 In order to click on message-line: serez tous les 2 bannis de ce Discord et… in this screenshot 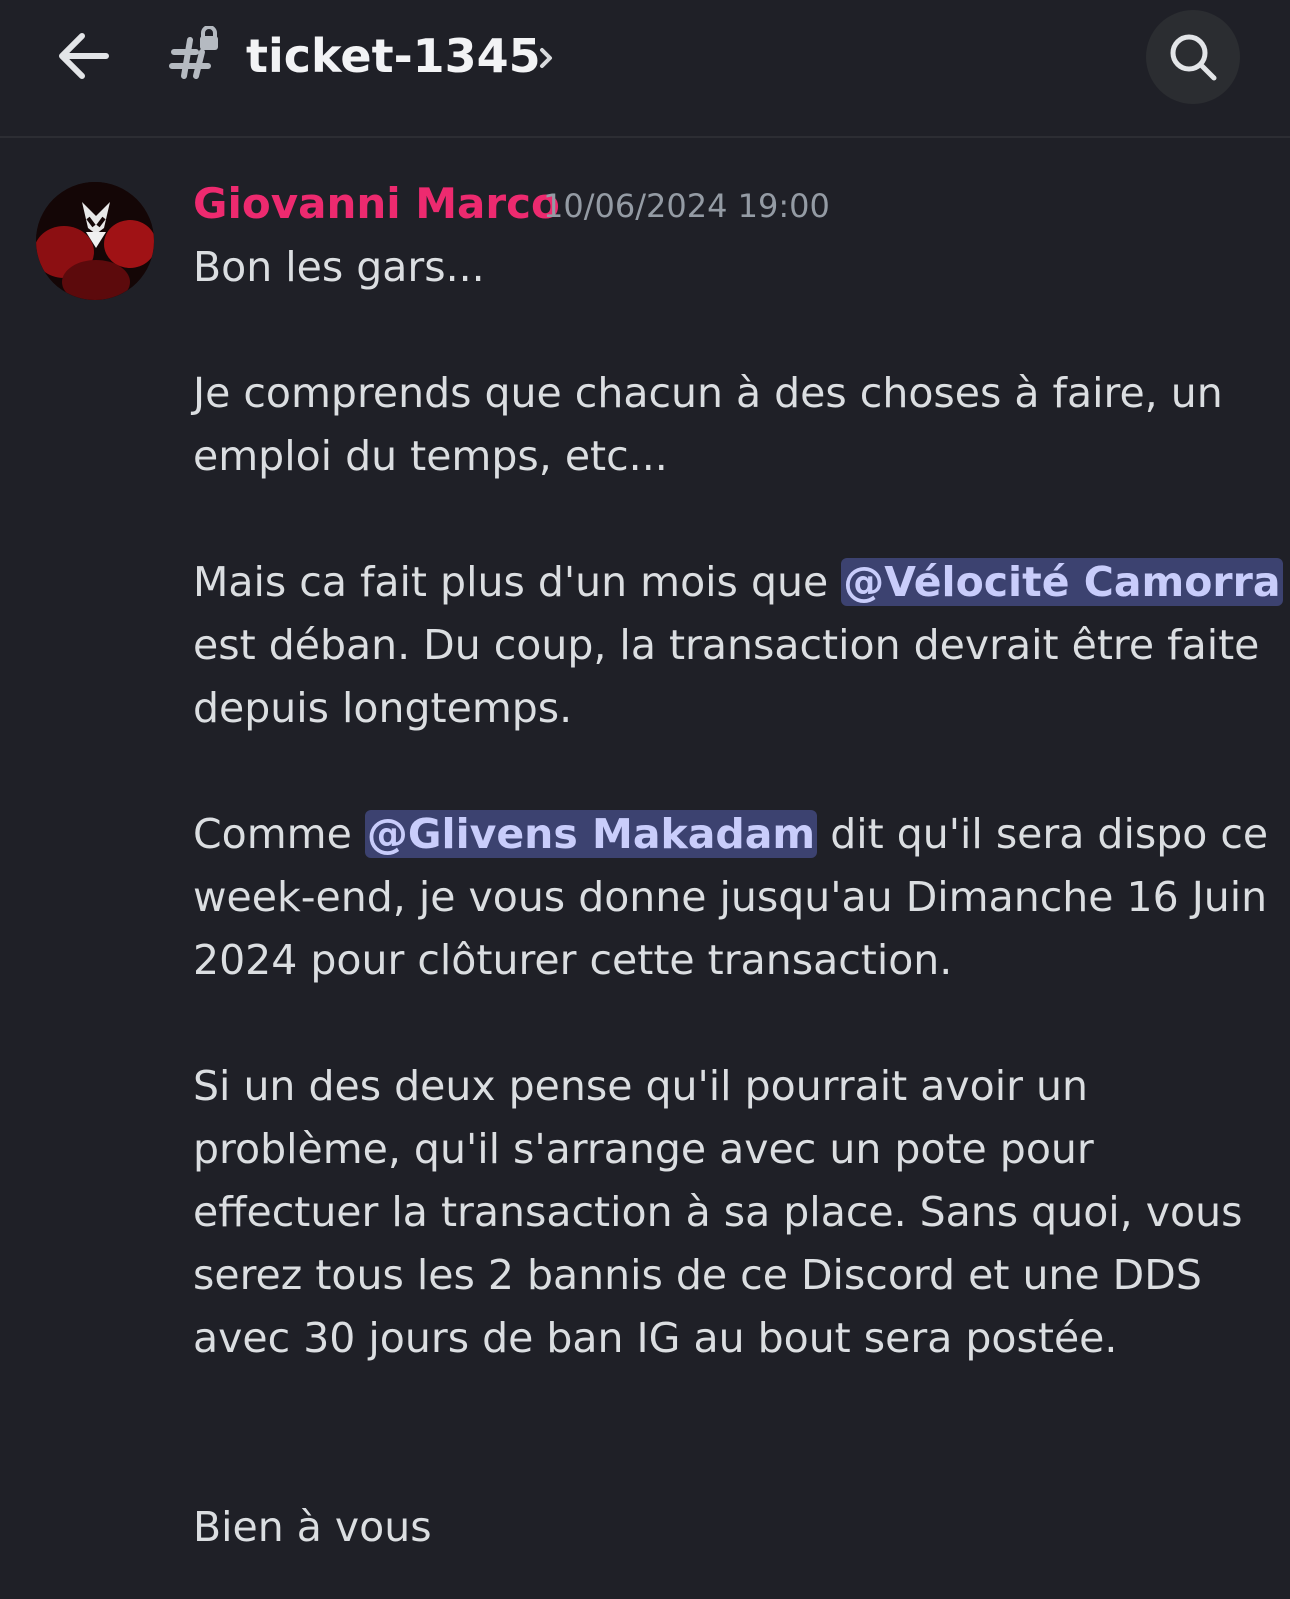, I will do `click(697, 1275)`.